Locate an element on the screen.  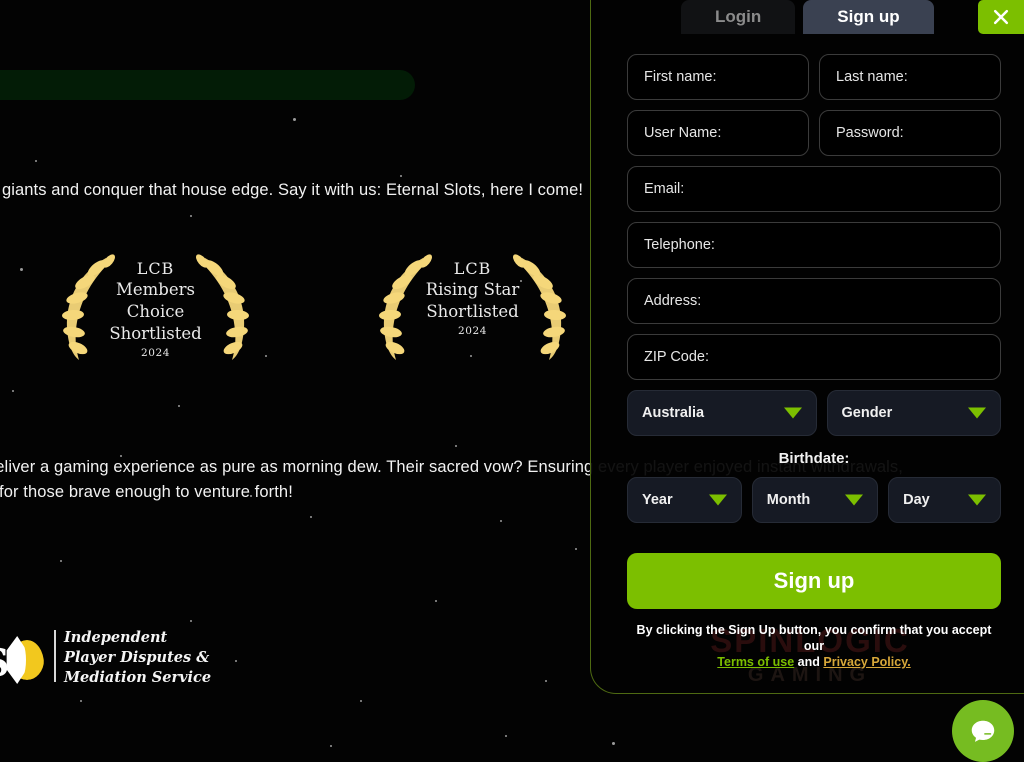
address-row: Address: is located at coordinates (814, 301).